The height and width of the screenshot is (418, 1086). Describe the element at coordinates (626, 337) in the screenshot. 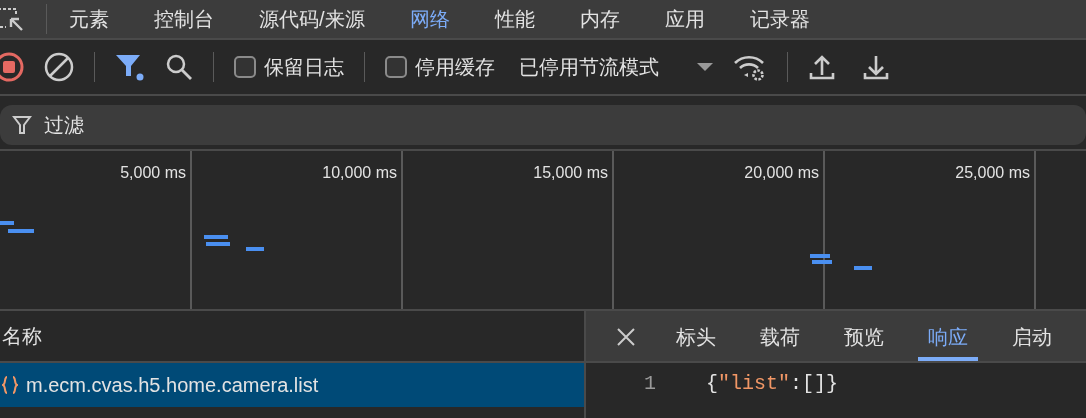

I see `close-icon` at that location.